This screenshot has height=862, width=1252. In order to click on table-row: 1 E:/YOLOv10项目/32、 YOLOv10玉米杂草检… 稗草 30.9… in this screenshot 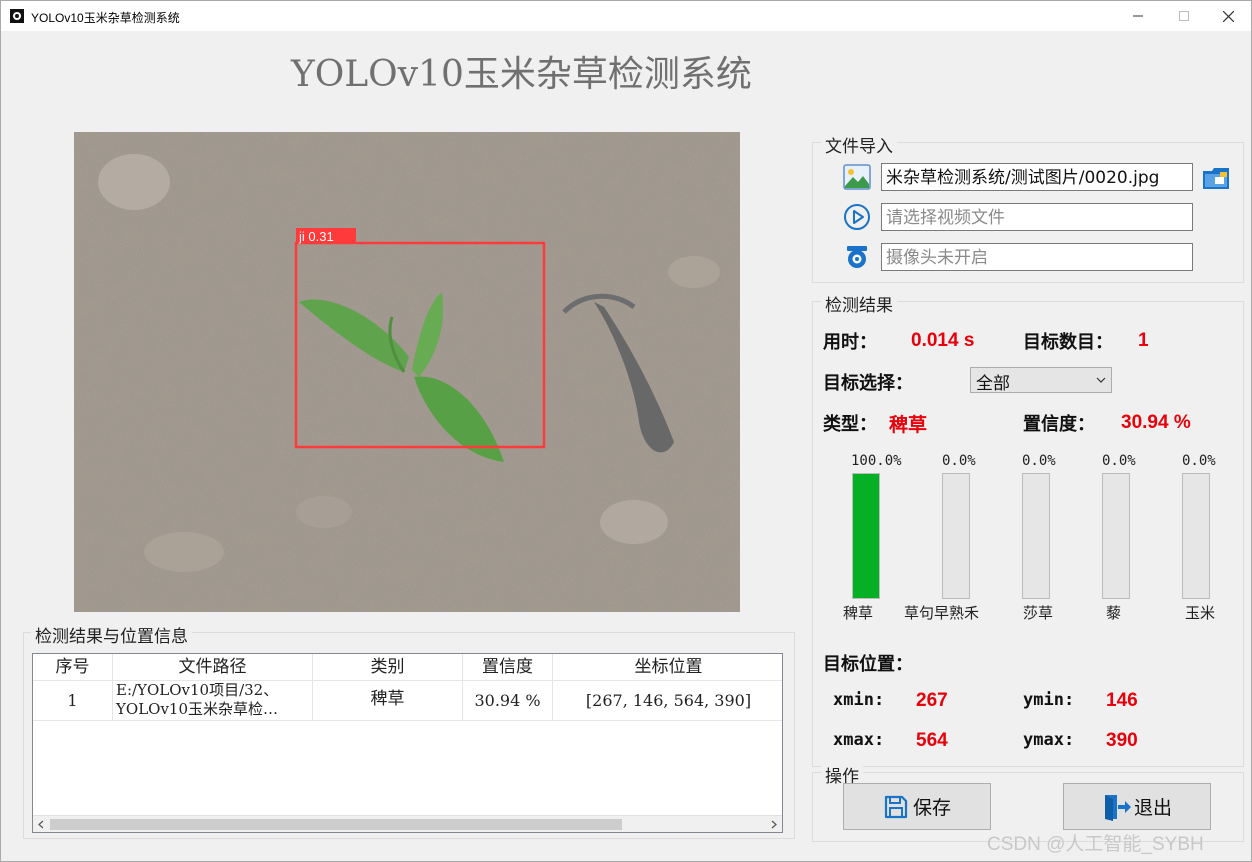, I will do `click(407, 701)`.